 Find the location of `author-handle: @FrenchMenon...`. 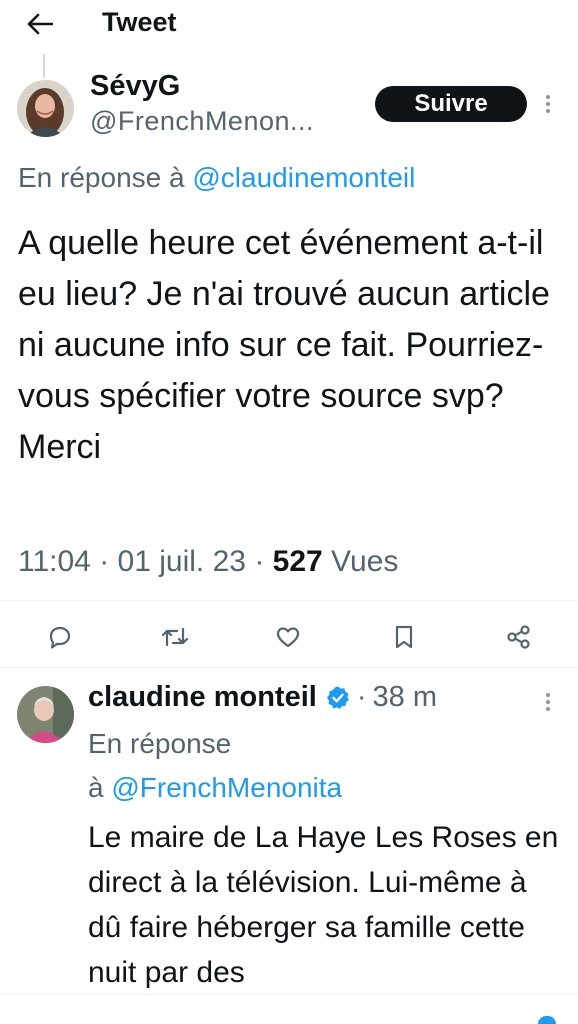

author-handle: @FrenchMenon... is located at coordinates (202, 121).